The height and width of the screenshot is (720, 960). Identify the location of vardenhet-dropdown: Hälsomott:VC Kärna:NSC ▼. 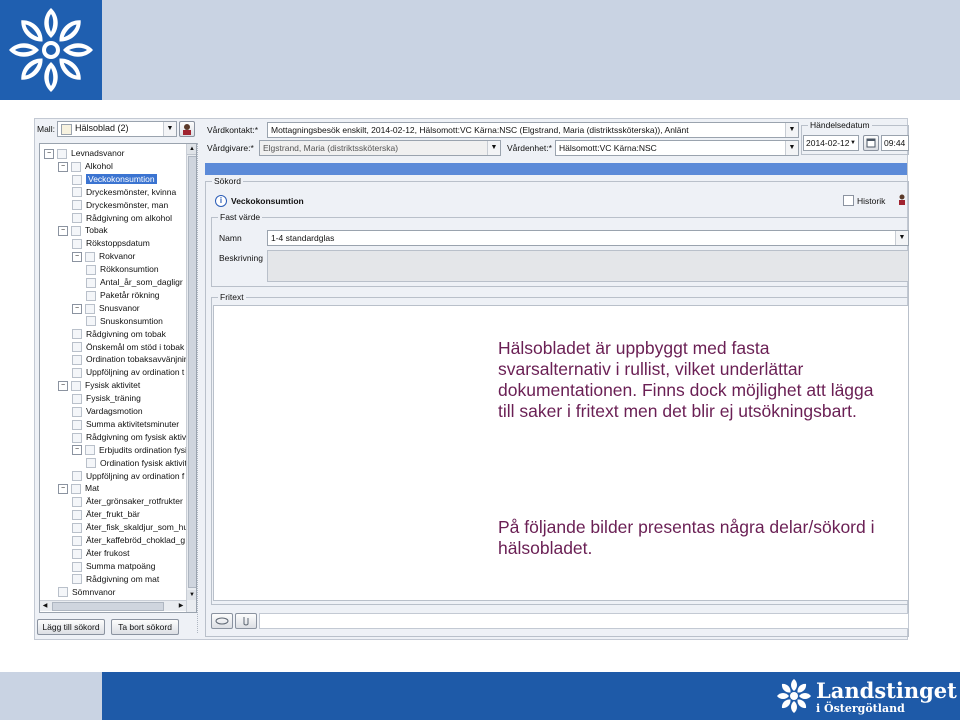
(677, 148).